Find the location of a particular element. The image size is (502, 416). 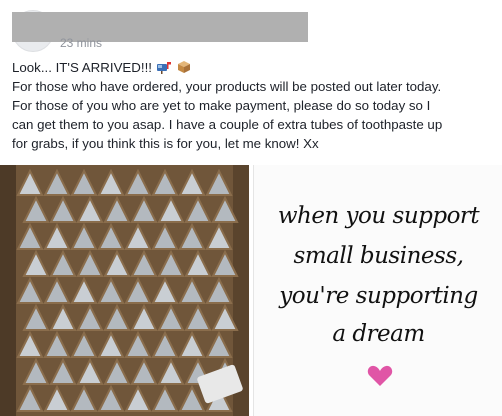

quote-line-3: you're supporting is located at coordinates (378, 296).